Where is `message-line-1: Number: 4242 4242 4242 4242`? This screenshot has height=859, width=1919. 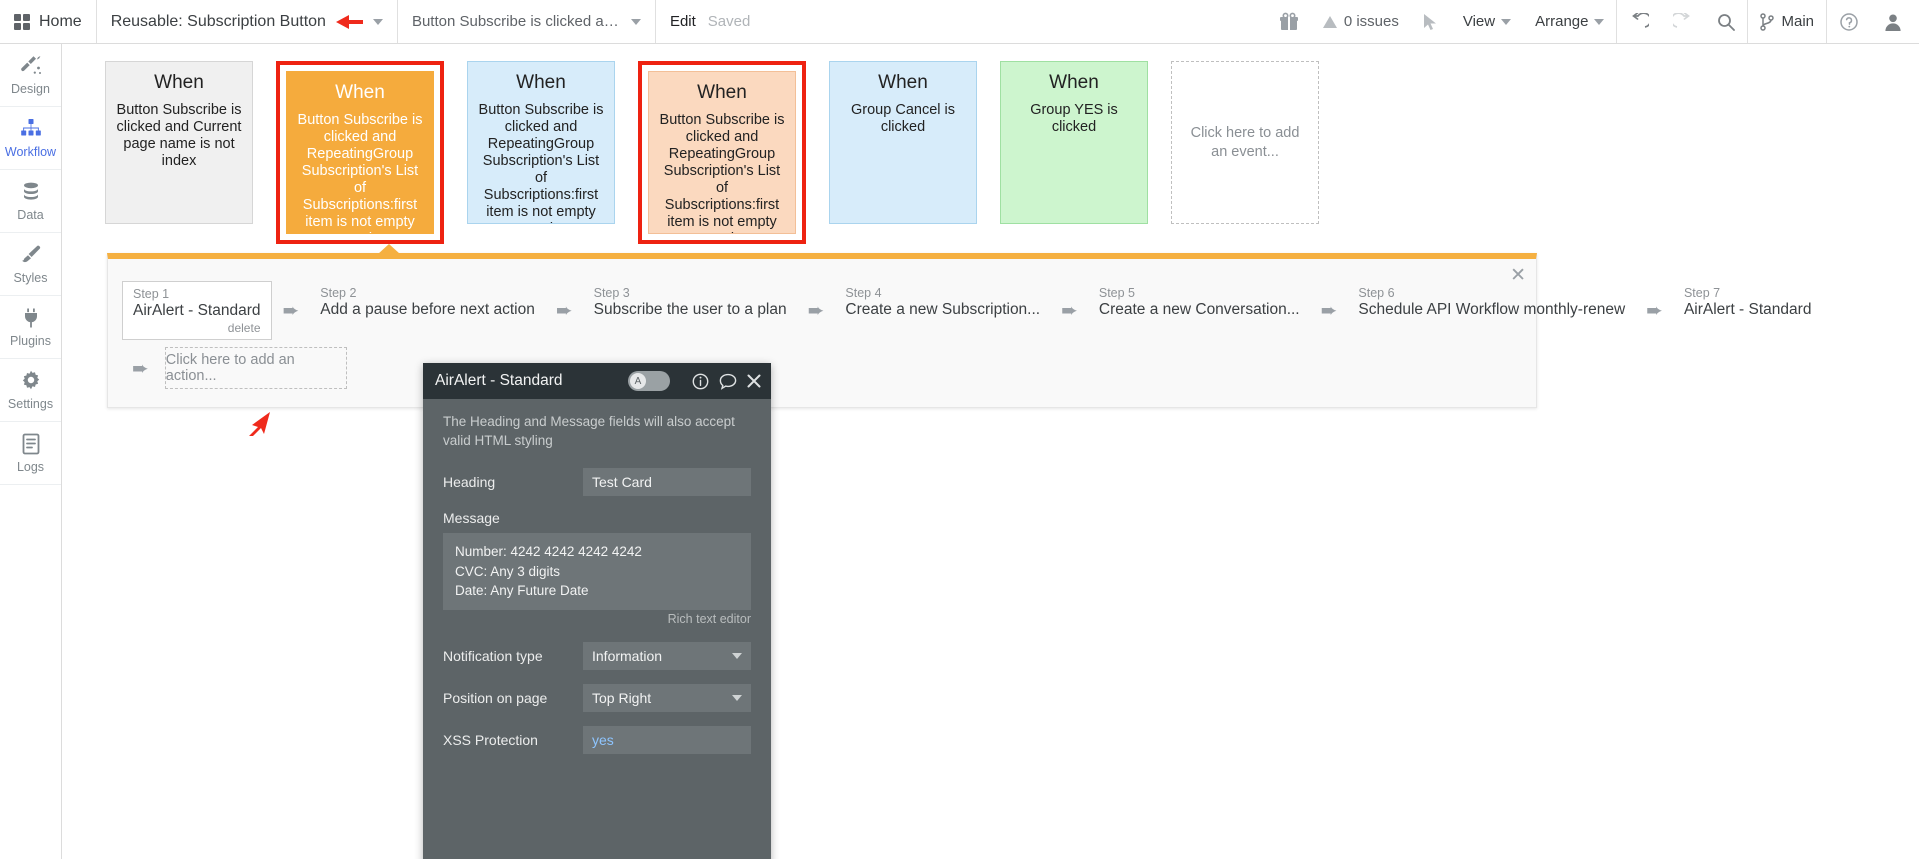 message-line-1: Number: 4242 4242 4242 4242 is located at coordinates (548, 552).